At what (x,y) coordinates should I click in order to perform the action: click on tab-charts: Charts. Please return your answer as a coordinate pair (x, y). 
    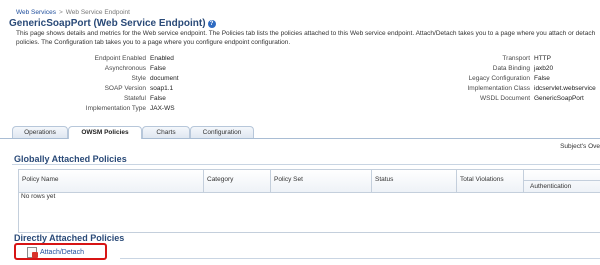
    Looking at the image, I should click on (166, 132).